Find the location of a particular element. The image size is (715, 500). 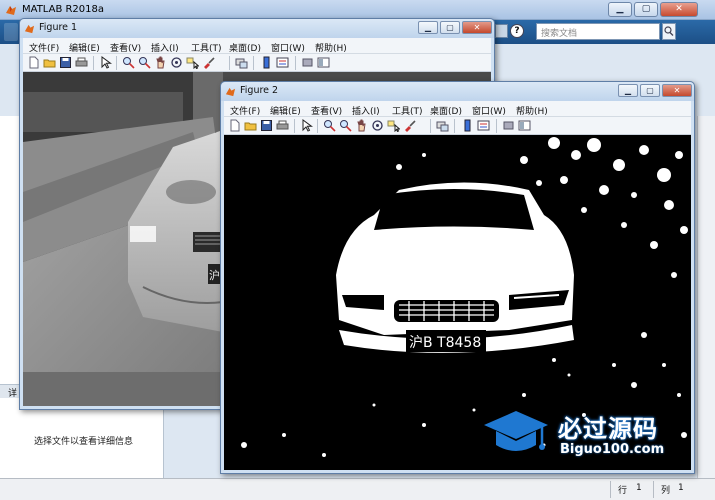

main-minimize-button: ▁ is located at coordinates (620, 9).